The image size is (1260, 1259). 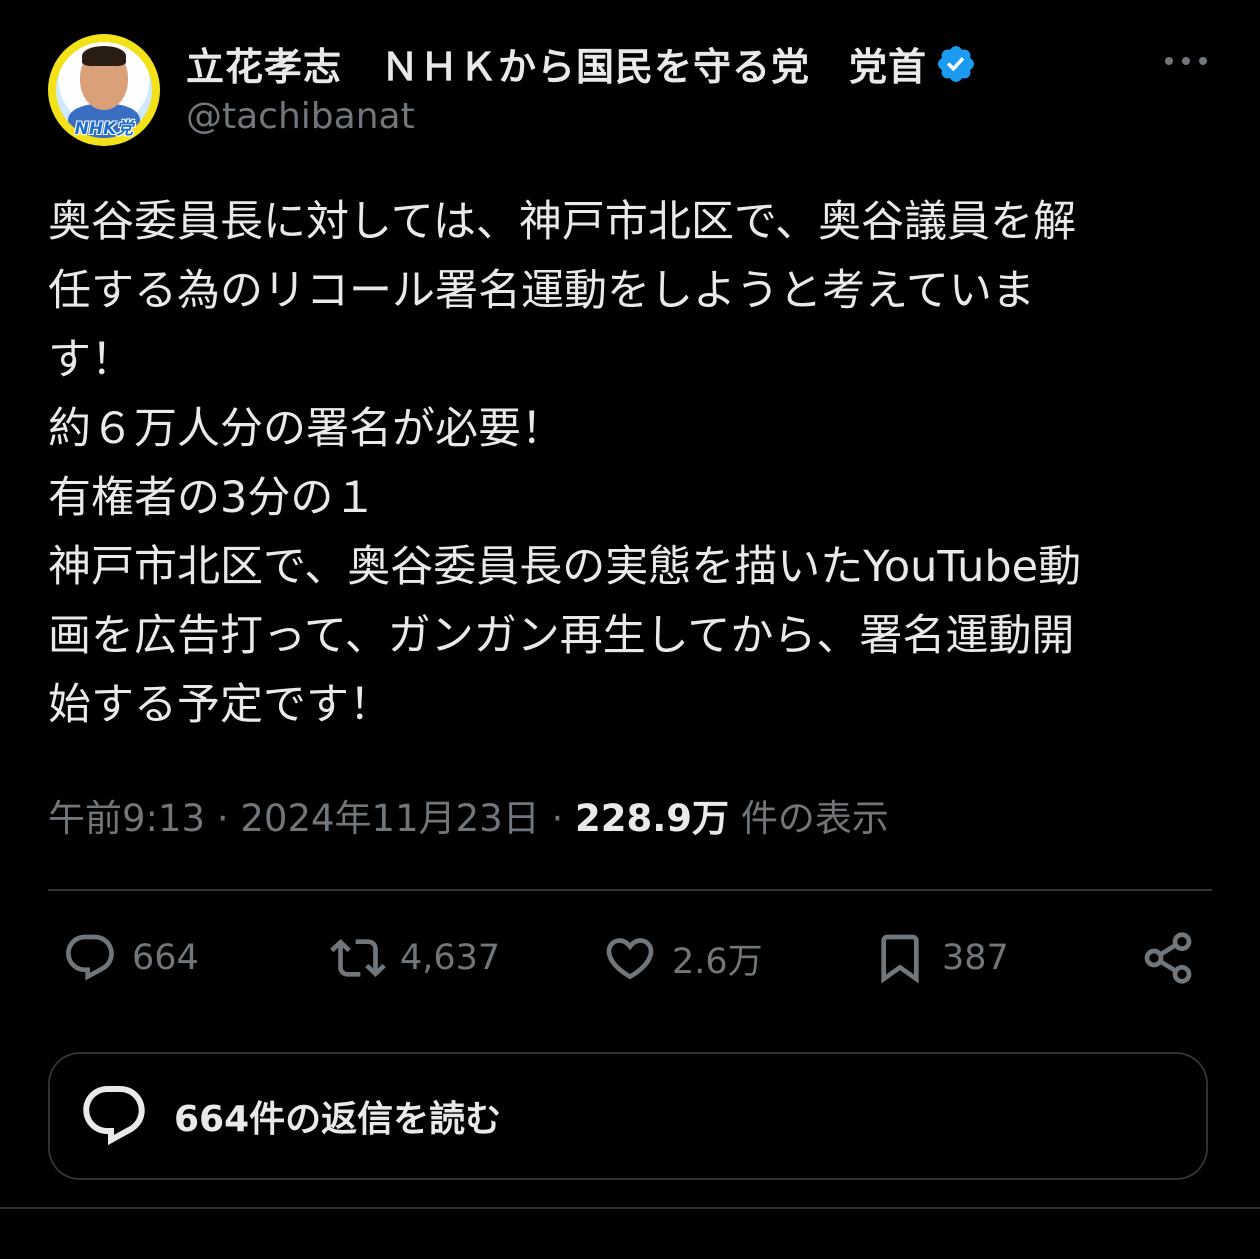 What do you see at coordinates (630, 890) in the screenshot?
I see `divider` at bounding box center [630, 890].